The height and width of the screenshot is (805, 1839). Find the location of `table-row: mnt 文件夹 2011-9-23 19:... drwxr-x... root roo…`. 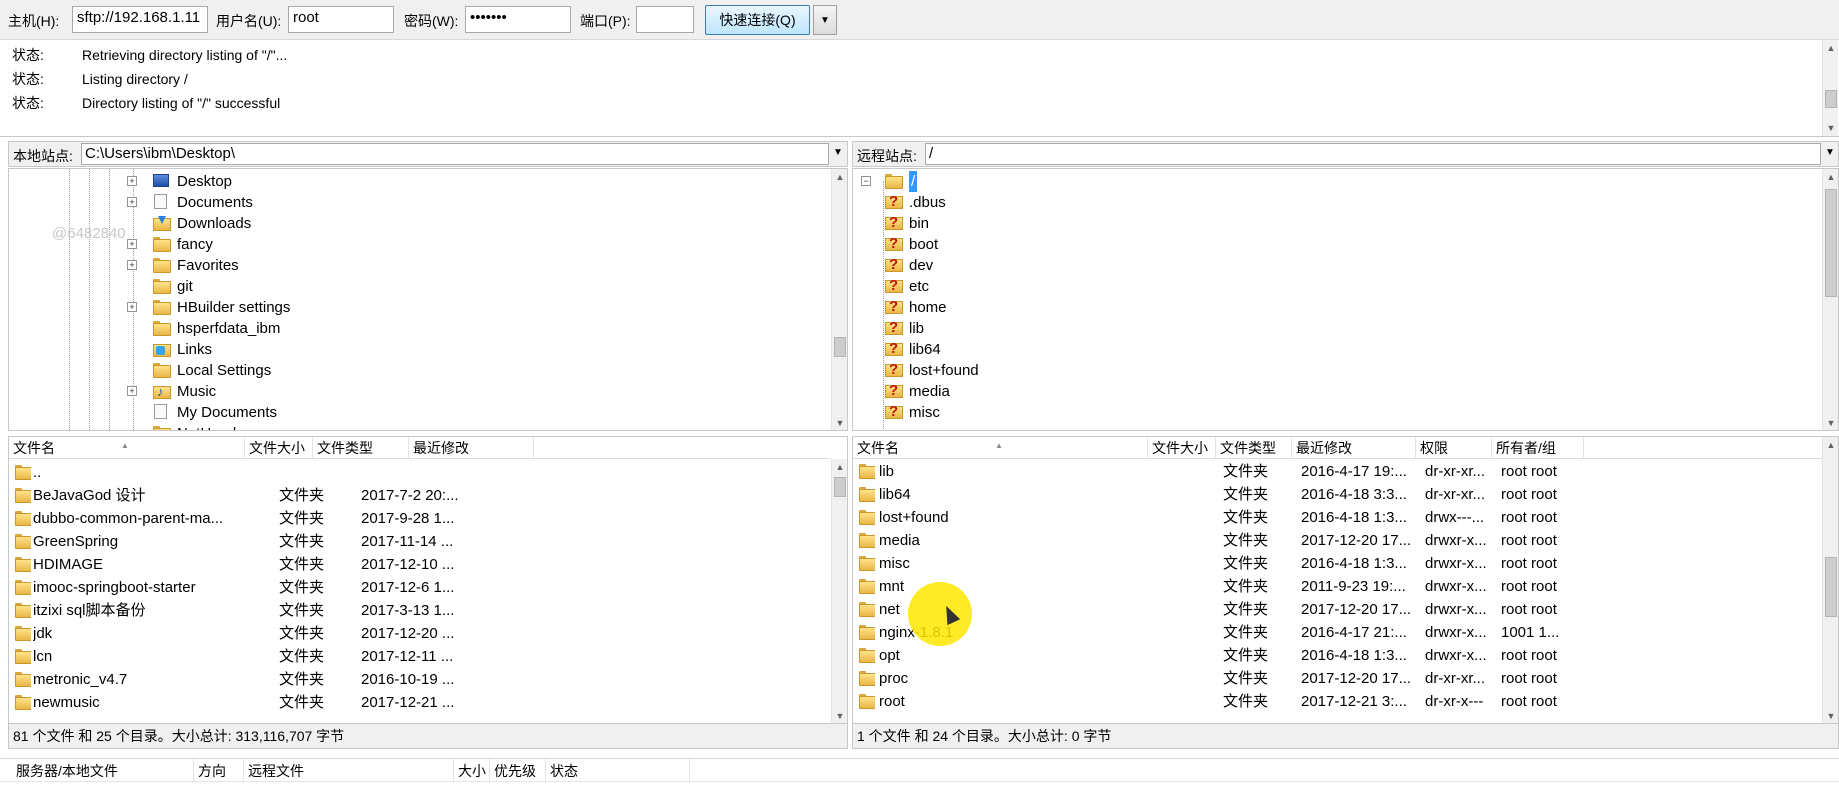

table-row: mnt 文件夹 2011-9-23 19:... drwxr-x... root roo… is located at coordinates (1336, 586).